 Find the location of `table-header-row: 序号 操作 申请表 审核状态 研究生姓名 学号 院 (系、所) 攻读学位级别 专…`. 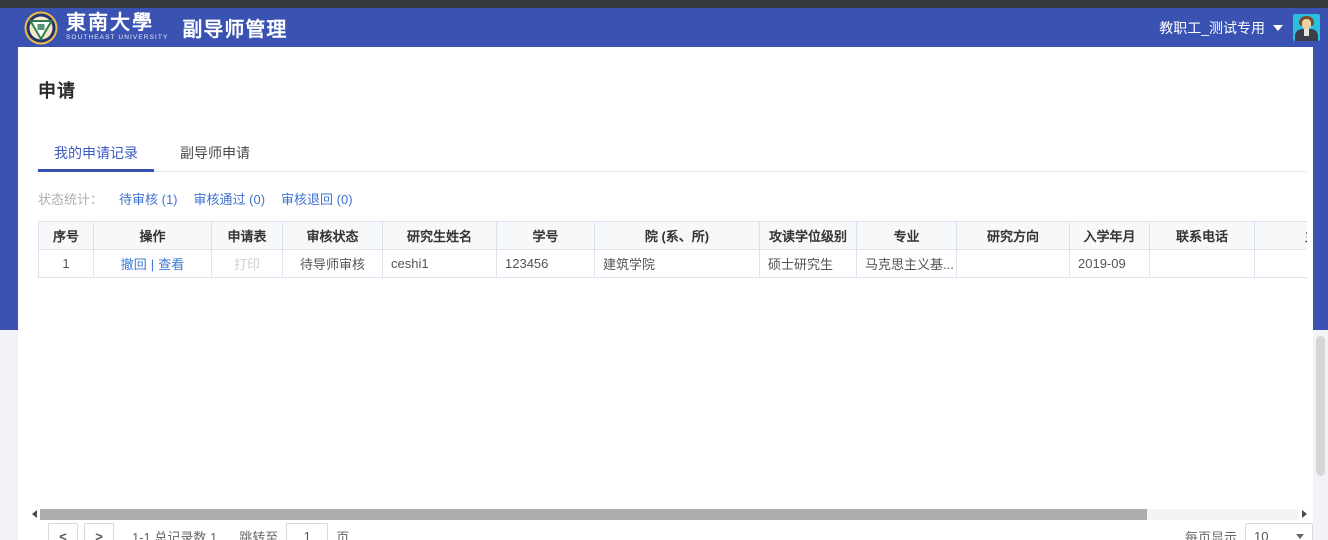

table-header-row: 序号 操作 申请表 审核状态 研究生姓名 学号 院 (系、所) 攻读学位级别 专… is located at coordinates (672, 235).